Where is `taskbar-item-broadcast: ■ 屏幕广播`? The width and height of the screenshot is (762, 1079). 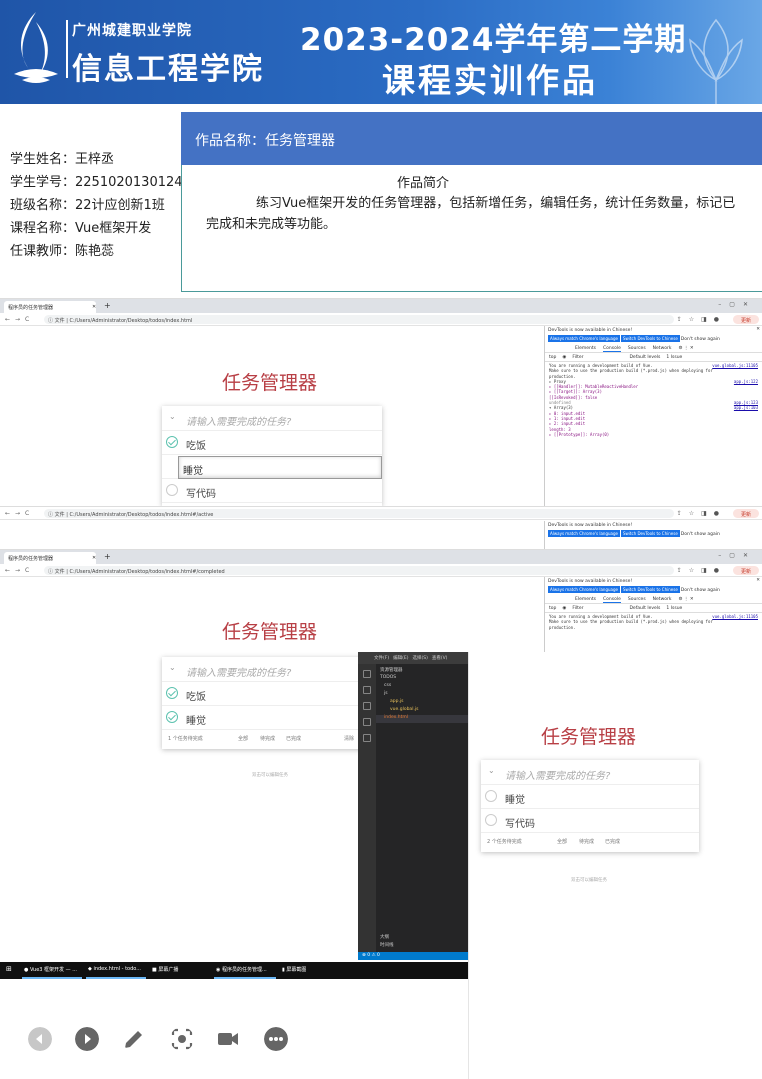
taskbar-item-broadcast: ■ 屏幕广播 is located at coordinates (165, 969).